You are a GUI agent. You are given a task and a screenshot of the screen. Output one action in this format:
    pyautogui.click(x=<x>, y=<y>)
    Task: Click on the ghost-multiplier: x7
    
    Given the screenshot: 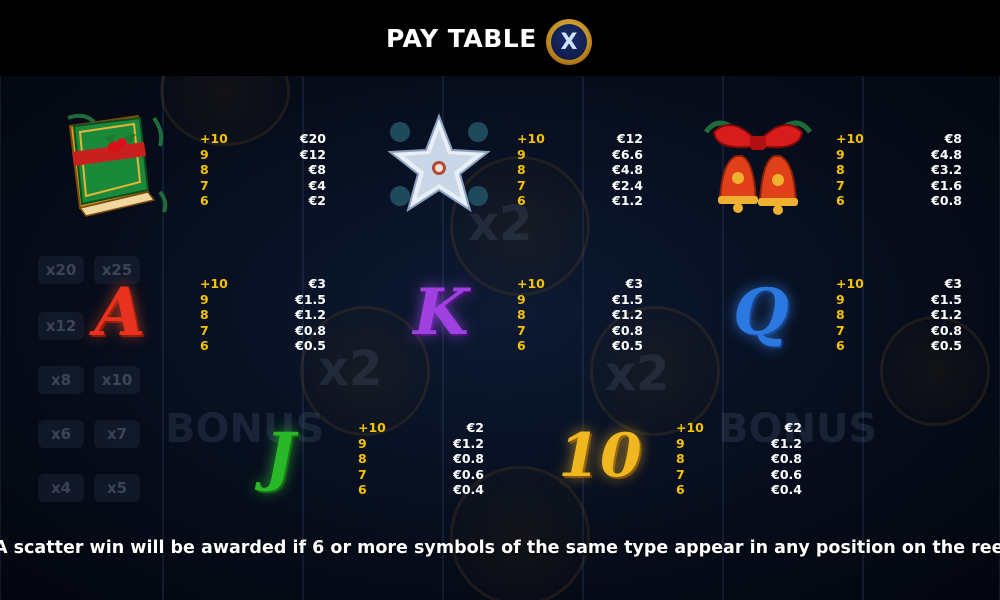 What is the action you would take?
    pyautogui.click(x=117, y=434)
    